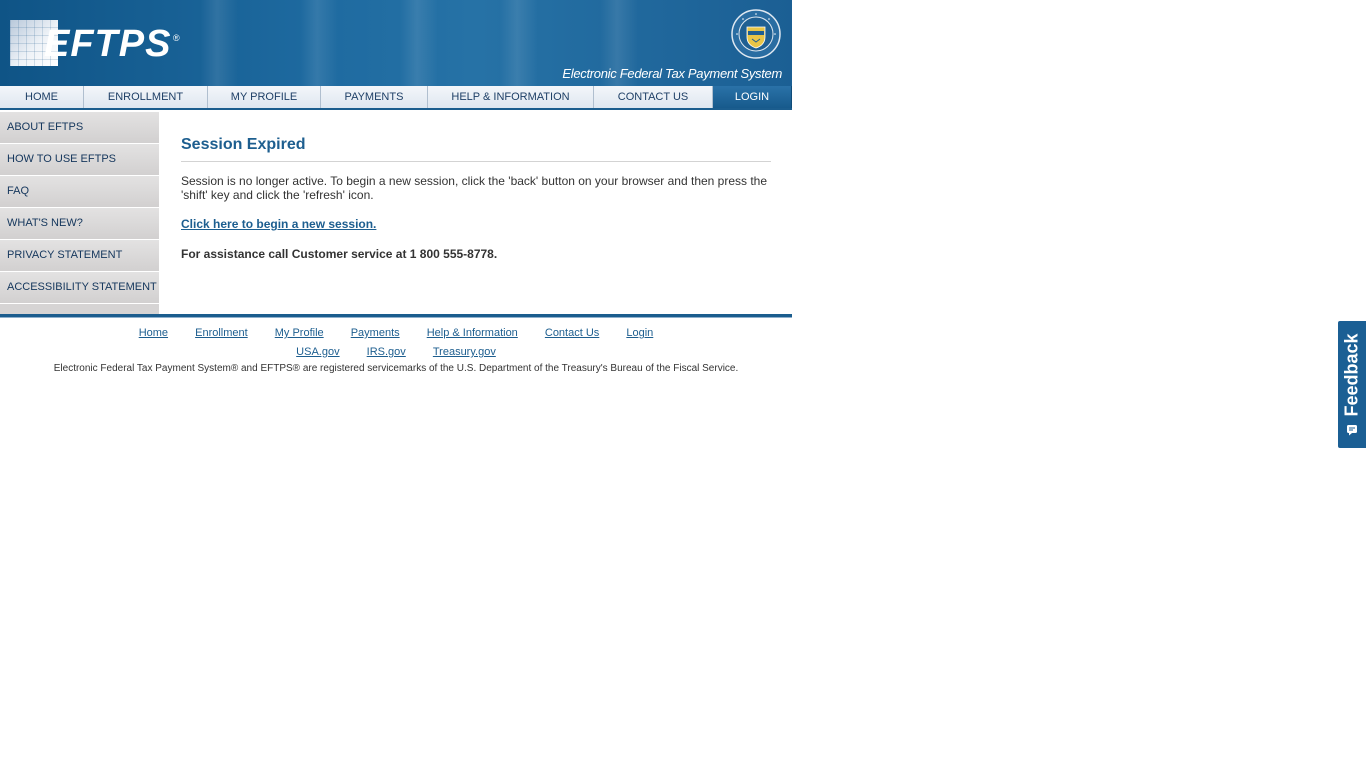 Image resolution: width=1366 pixels, height=768 pixels. Describe the element at coordinates (511, 97) in the screenshot. I see `nav-help-information: HELP & INFORMATION` at that location.